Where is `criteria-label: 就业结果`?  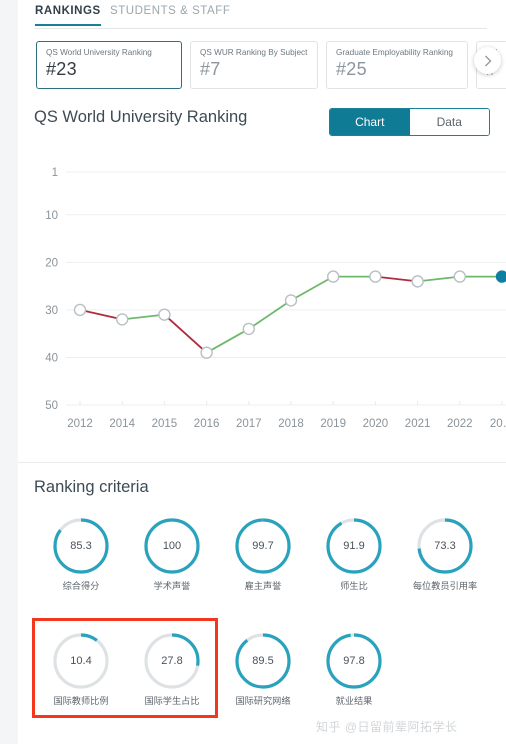
criteria-label: 就业结果 is located at coordinates (354, 701).